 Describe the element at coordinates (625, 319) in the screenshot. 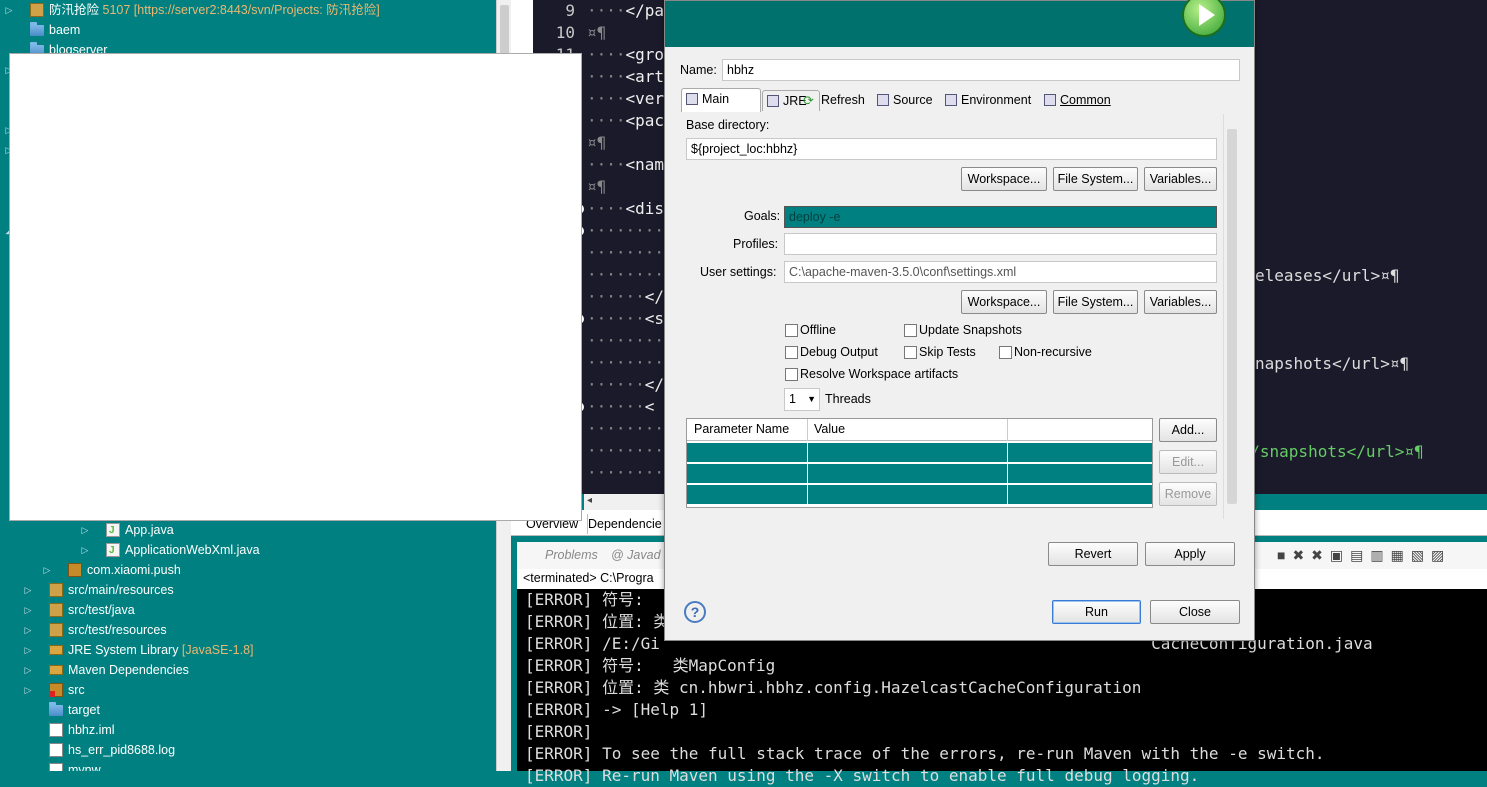

I see `code-line: ······<s` at that location.